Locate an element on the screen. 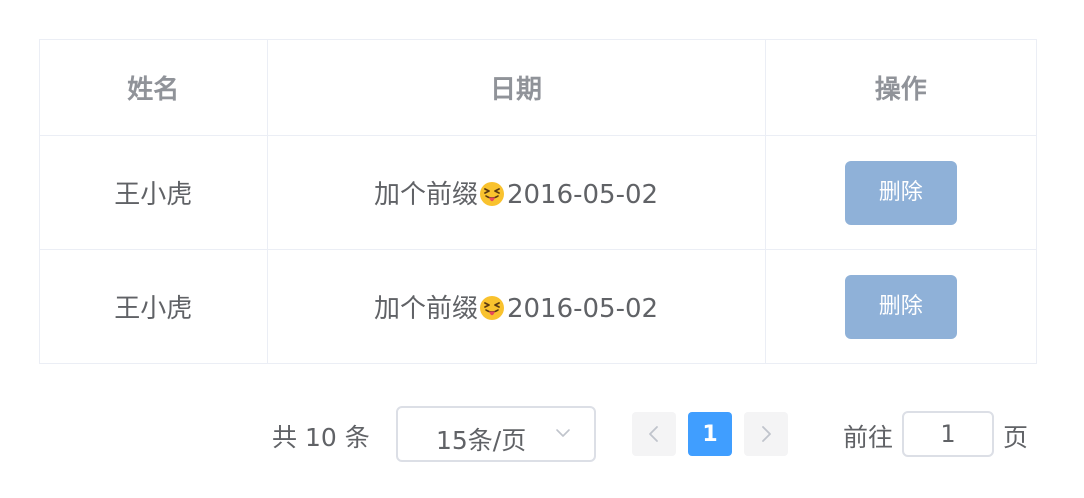 The image size is (1084, 498). jump-suffix: 页 is located at coordinates (1016, 437).